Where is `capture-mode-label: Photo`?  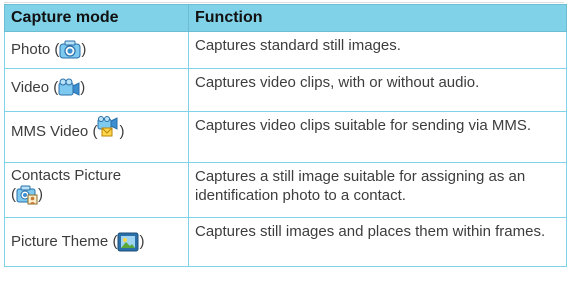
capture-mode-label: Photo is located at coordinates (31, 49).